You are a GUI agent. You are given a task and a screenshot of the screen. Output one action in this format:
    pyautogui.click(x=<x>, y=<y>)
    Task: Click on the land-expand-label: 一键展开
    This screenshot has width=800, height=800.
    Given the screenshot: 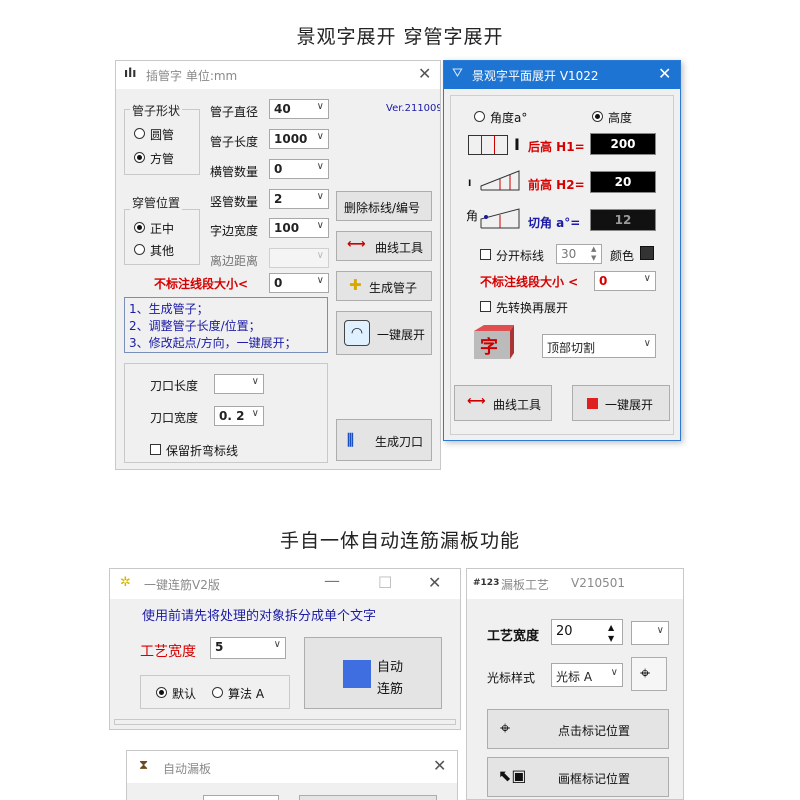 What is the action you would take?
    pyautogui.click(x=629, y=405)
    